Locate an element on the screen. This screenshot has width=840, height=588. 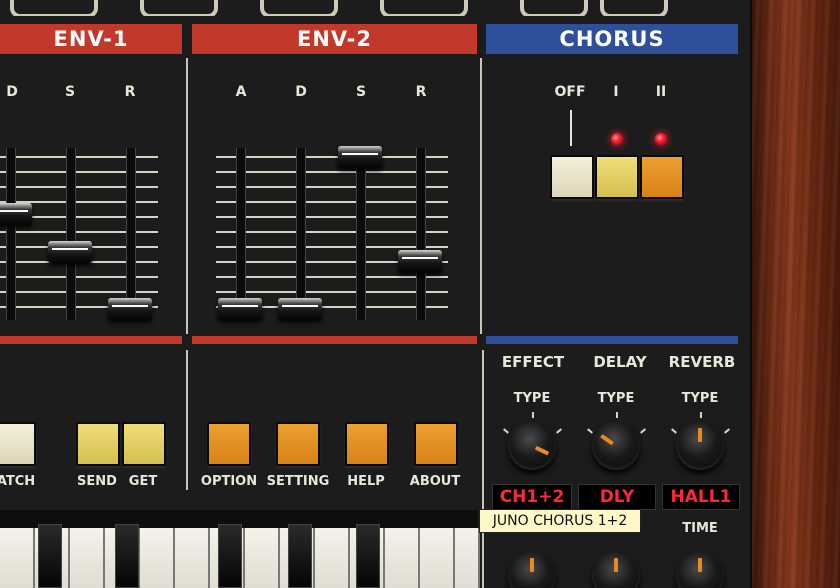
reverb-type-label: TYPE is located at coordinates (700, 398).